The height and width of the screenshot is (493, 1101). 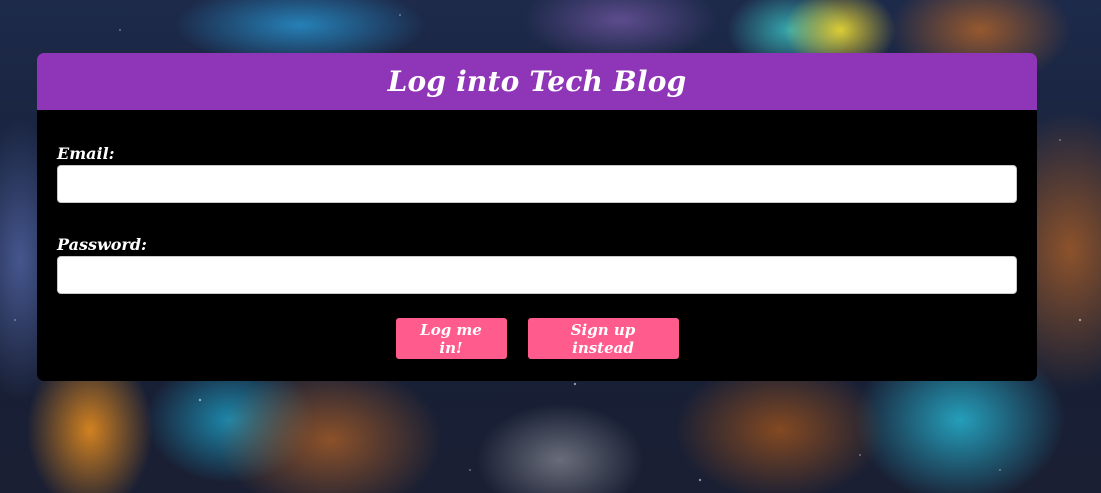 I want to click on page-title: Log into Tech Blog, so click(x=537, y=81).